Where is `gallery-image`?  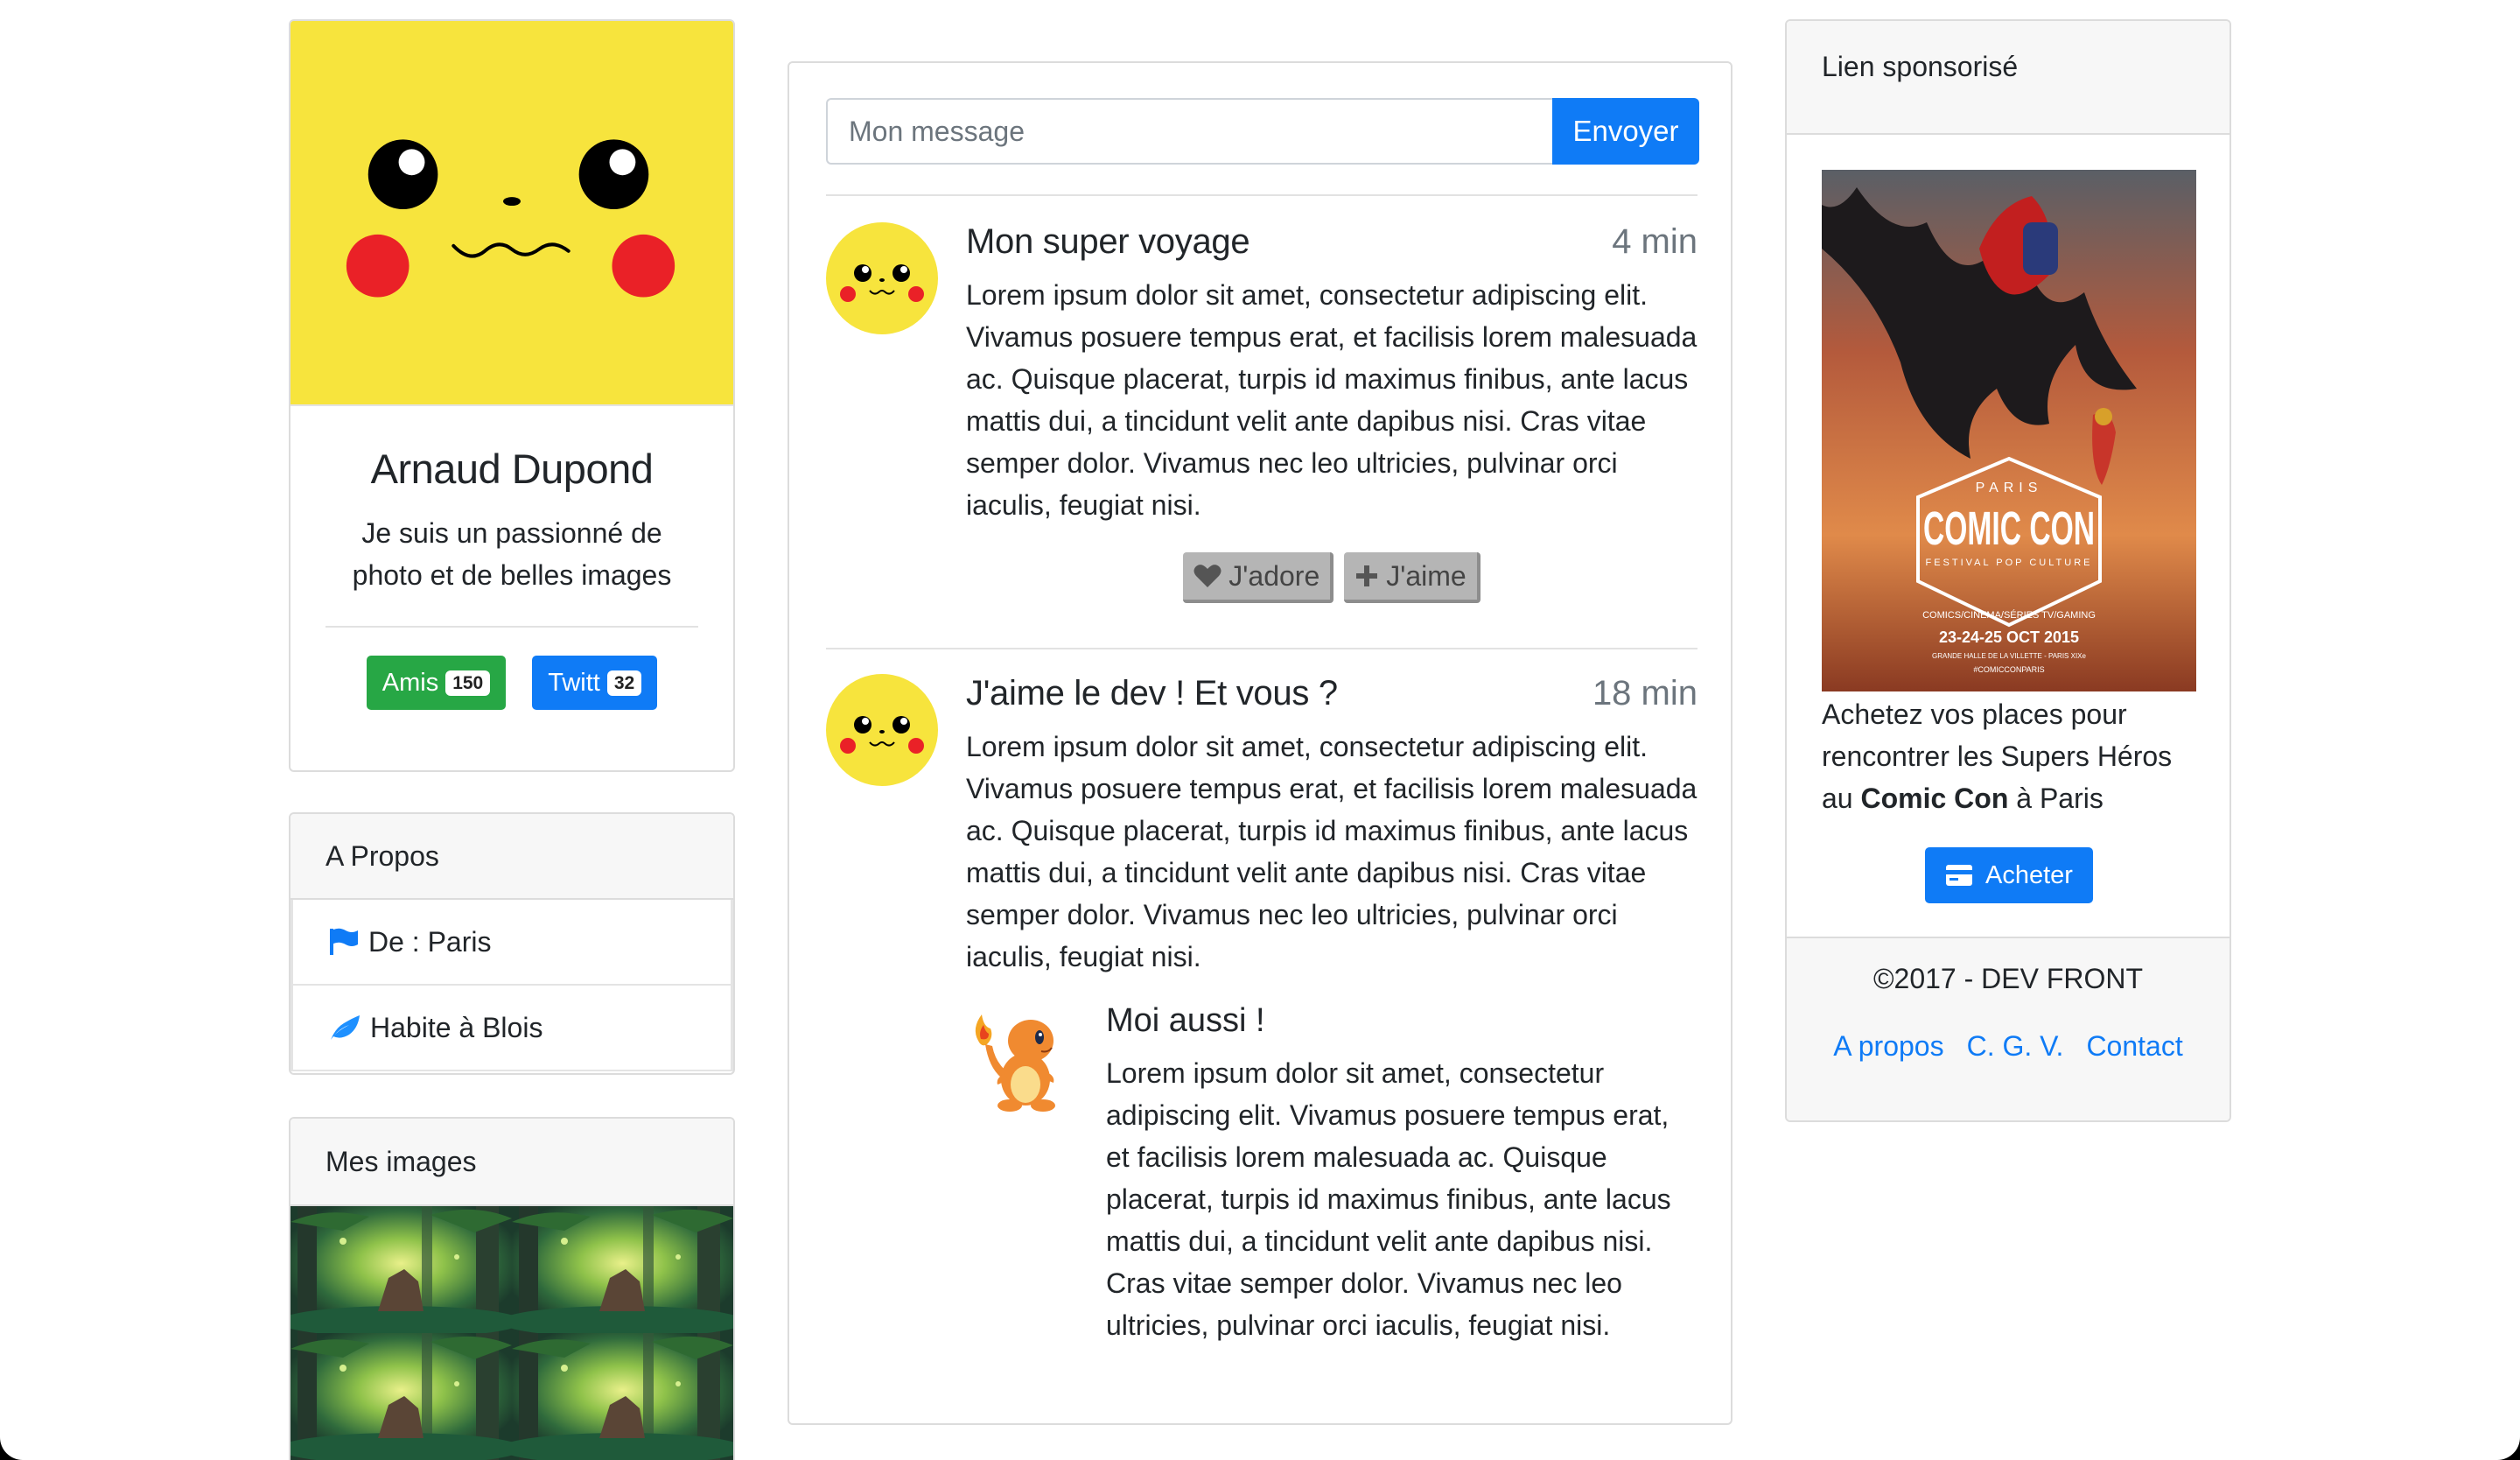 gallery-image is located at coordinates (511, 1333).